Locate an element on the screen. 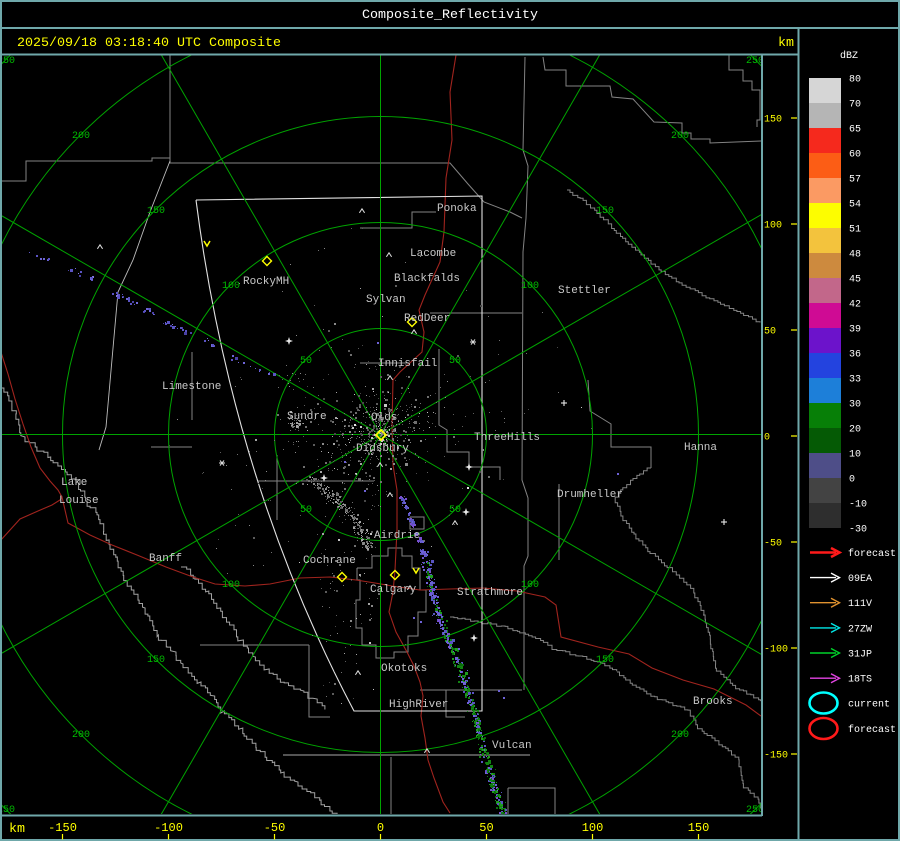 The image size is (900, 841). svg-text: 80 is located at coordinates (855, 80).